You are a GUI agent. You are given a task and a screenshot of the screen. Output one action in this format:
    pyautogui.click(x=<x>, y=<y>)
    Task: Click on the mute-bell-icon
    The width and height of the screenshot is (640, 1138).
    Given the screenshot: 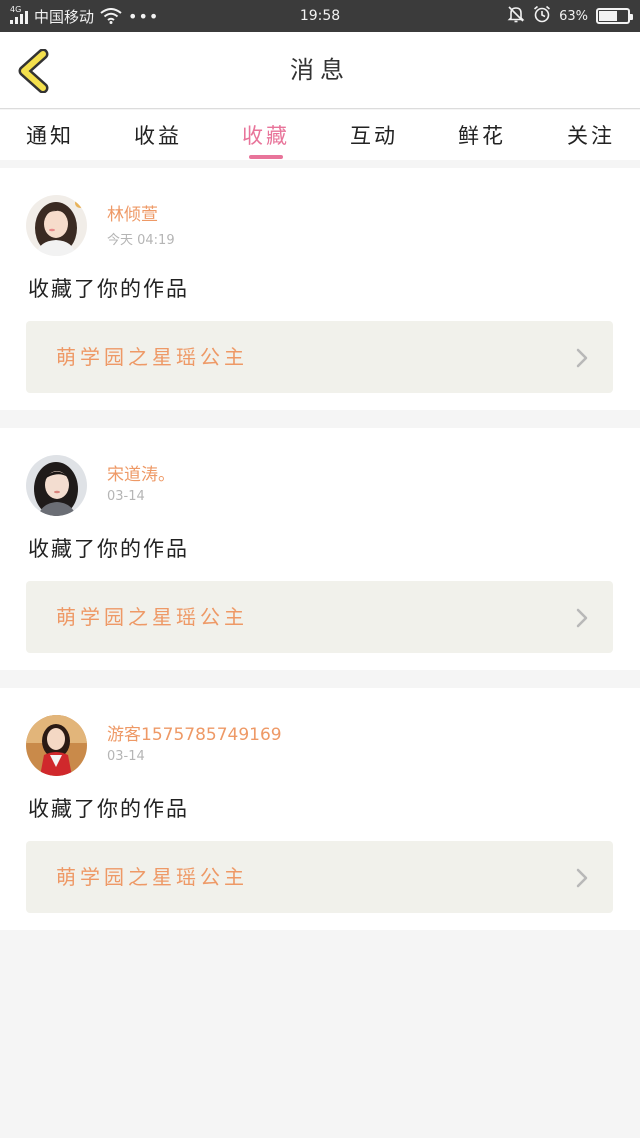 What is the action you would take?
    pyautogui.click(x=516, y=16)
    